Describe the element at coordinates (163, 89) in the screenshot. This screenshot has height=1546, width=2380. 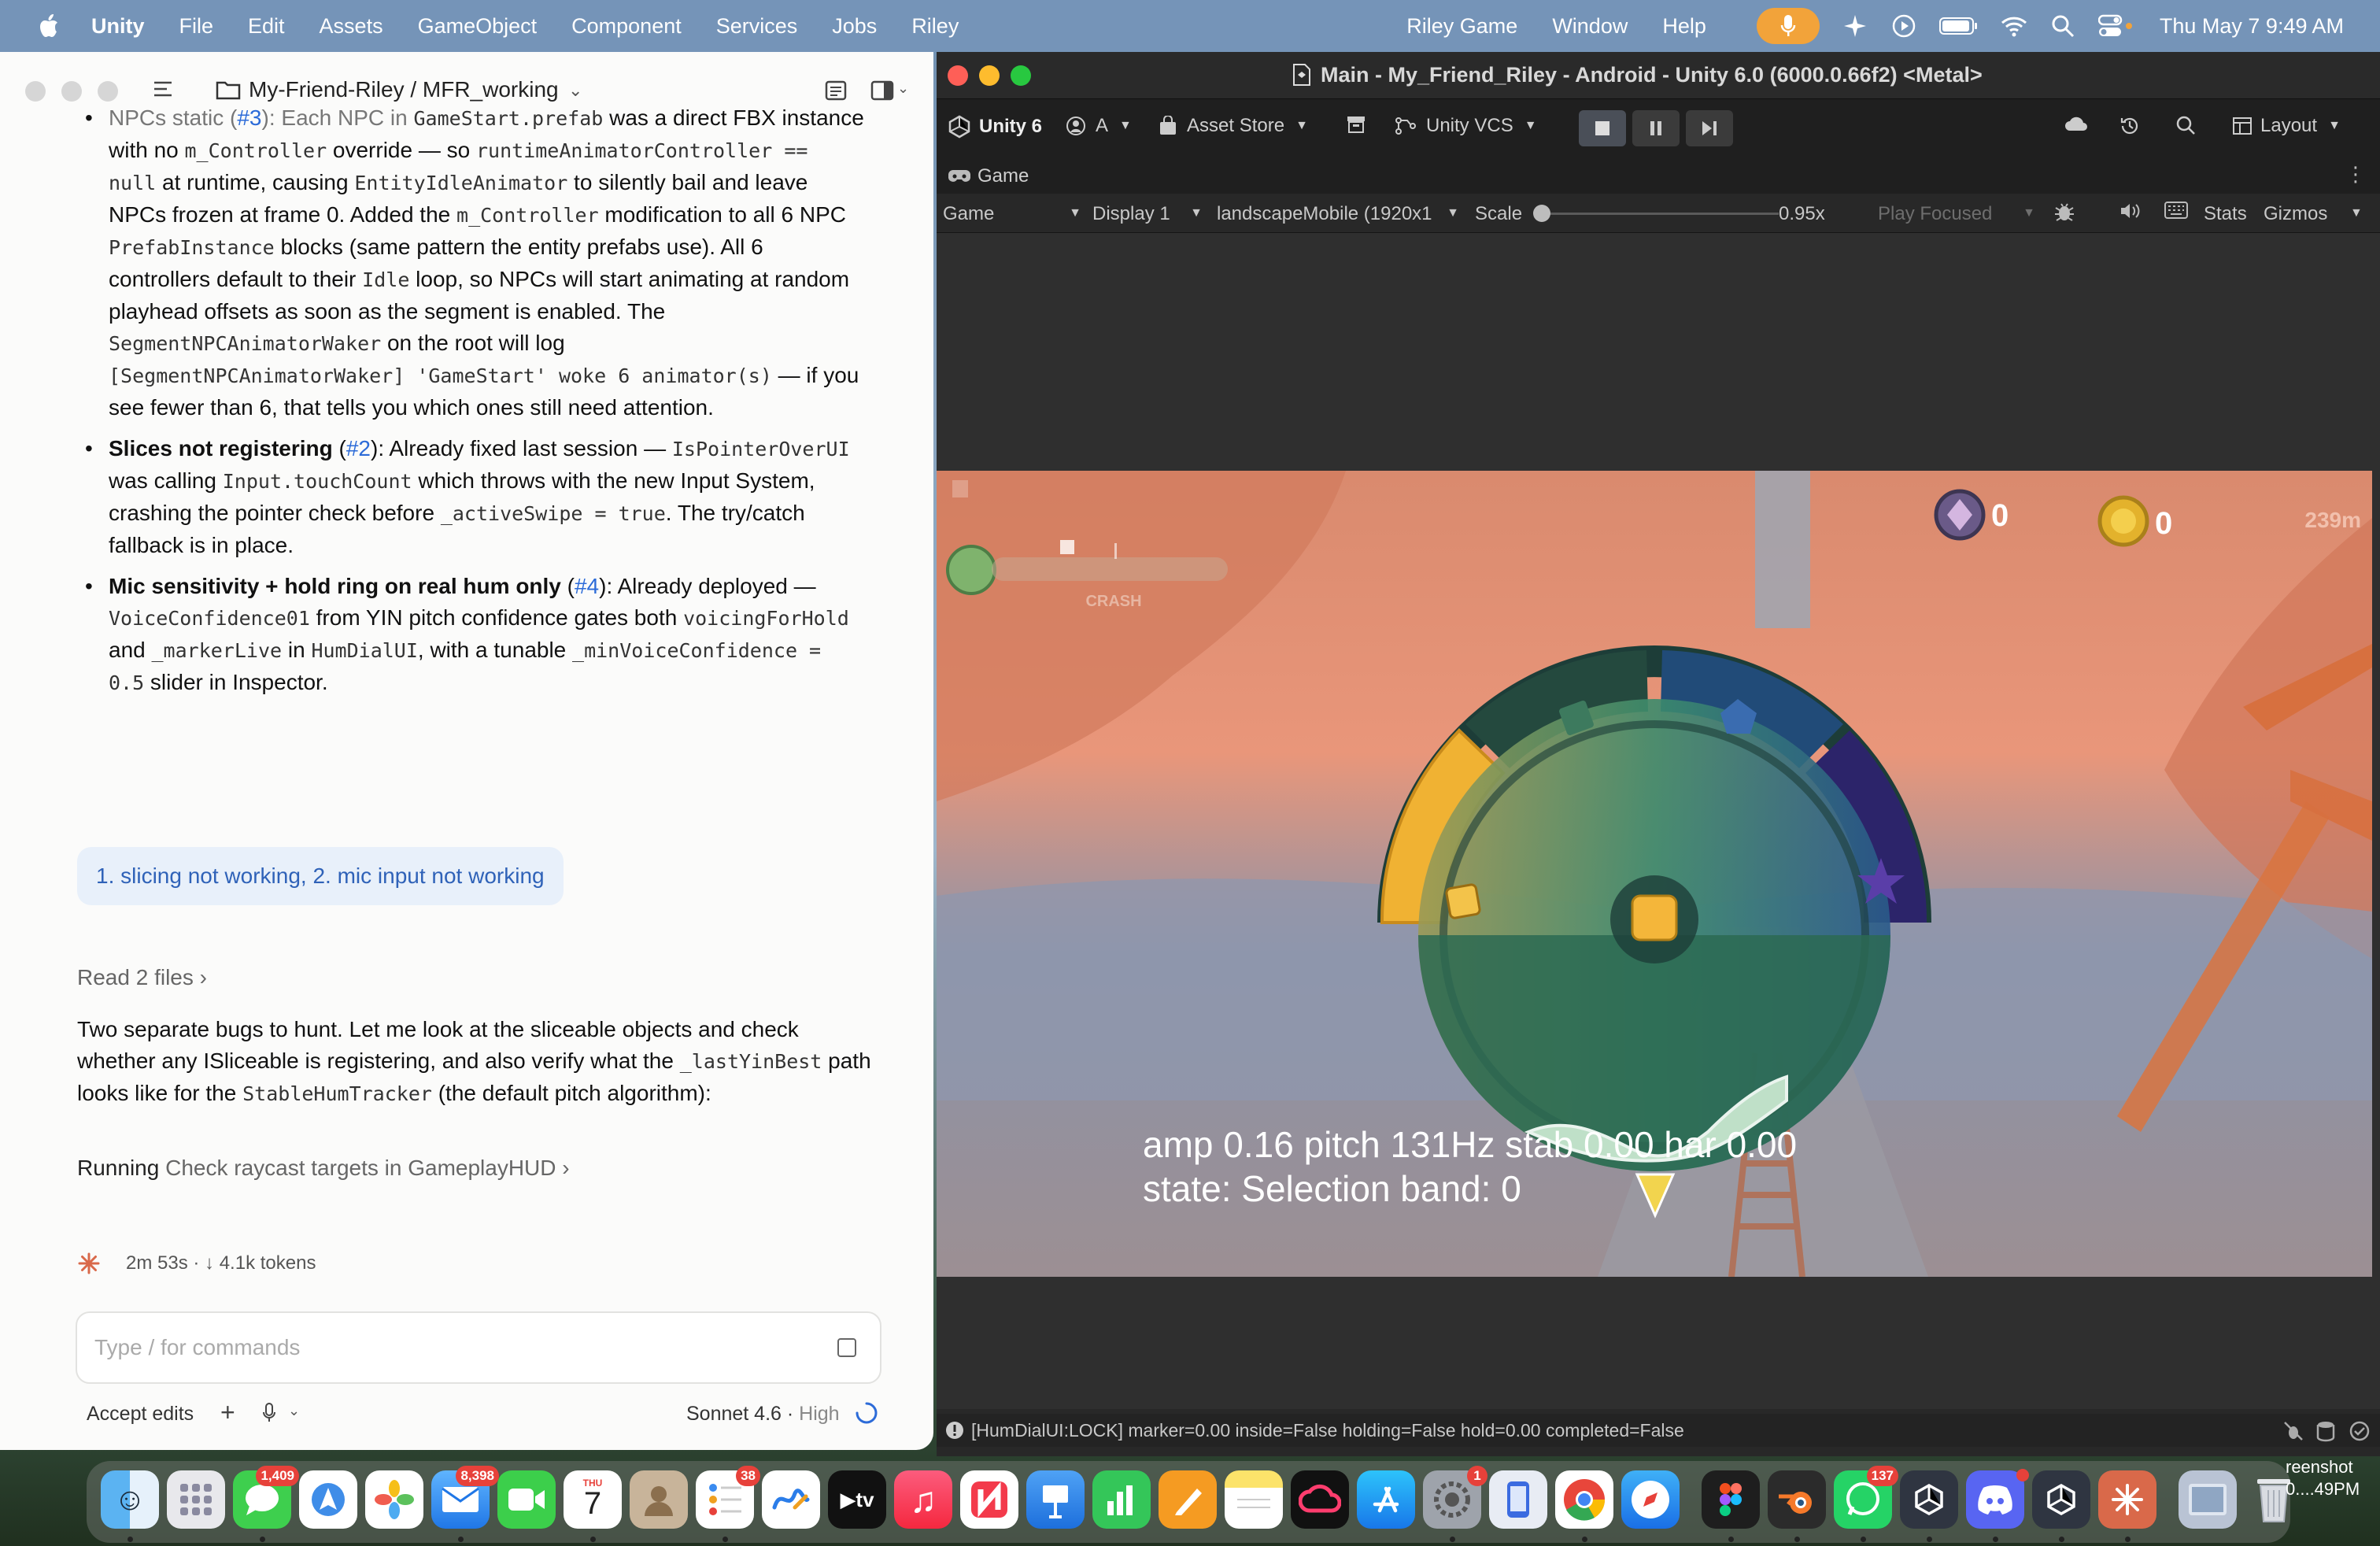
I see `sidebar-menu-icon` at that location.